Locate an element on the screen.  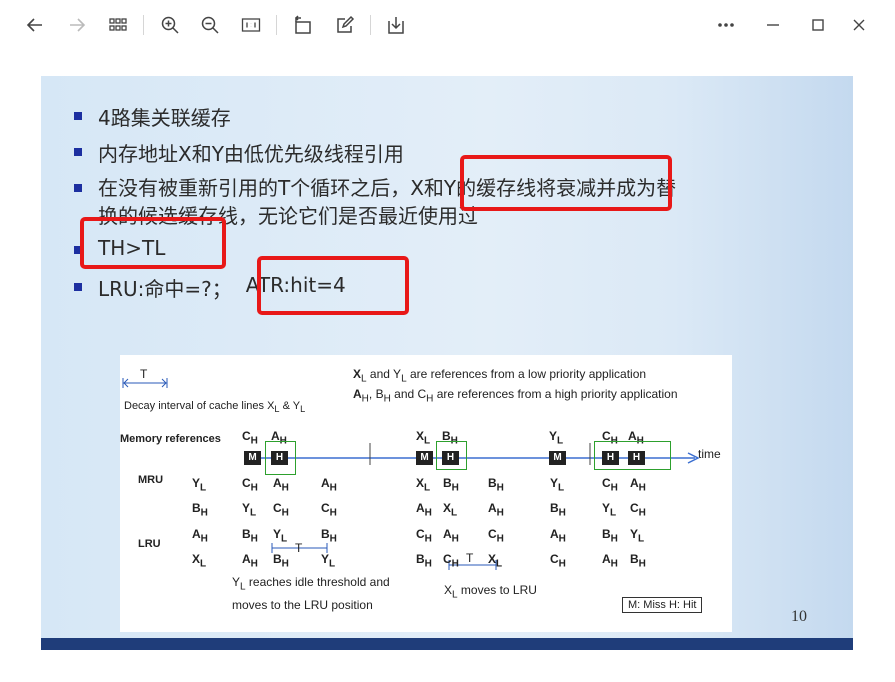
close-icon is located at coordinates (859, 25).